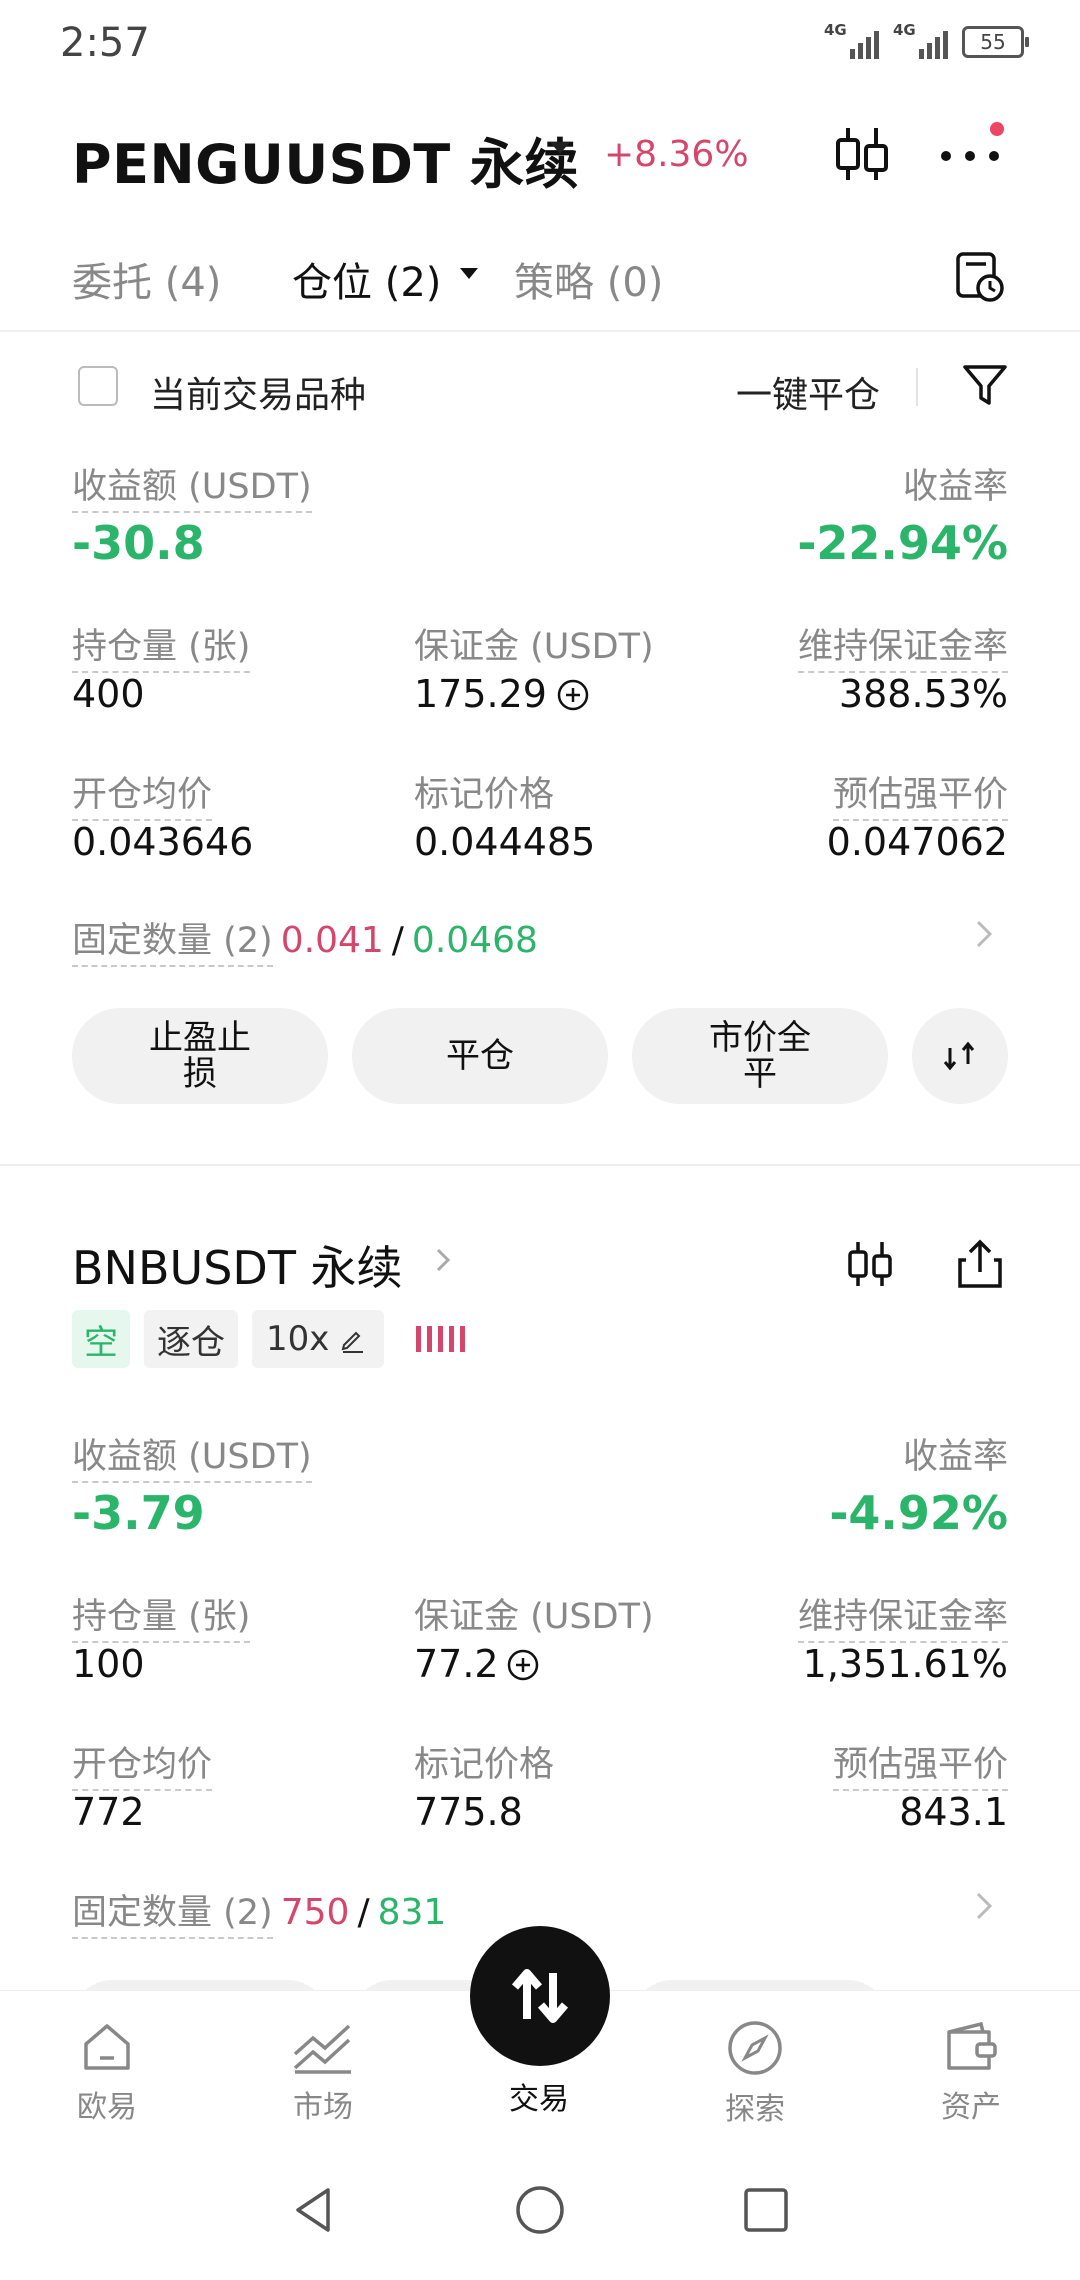  Describe the element at coordinates (995, 42) in the screenshot. I see `battery-icon: 55` at that location.